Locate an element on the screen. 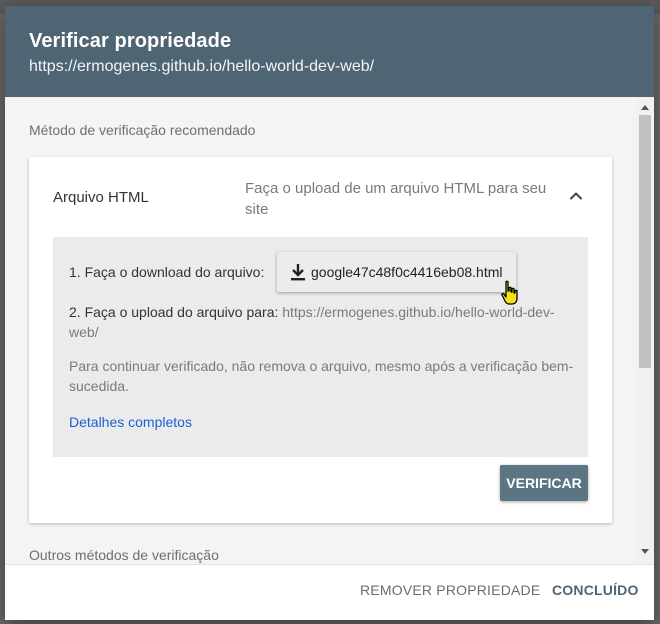  body-scrollbar is located at coordinates (645, 330).